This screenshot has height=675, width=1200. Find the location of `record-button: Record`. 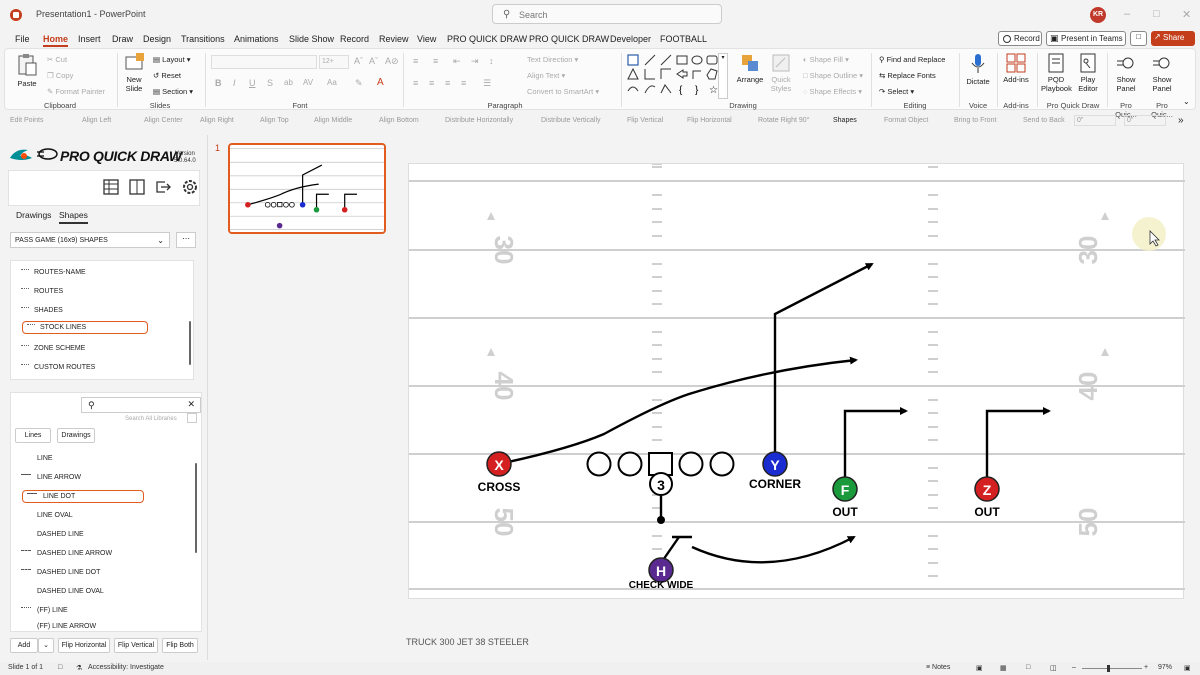

record-button: Record is located at coordinates (1020, 38).